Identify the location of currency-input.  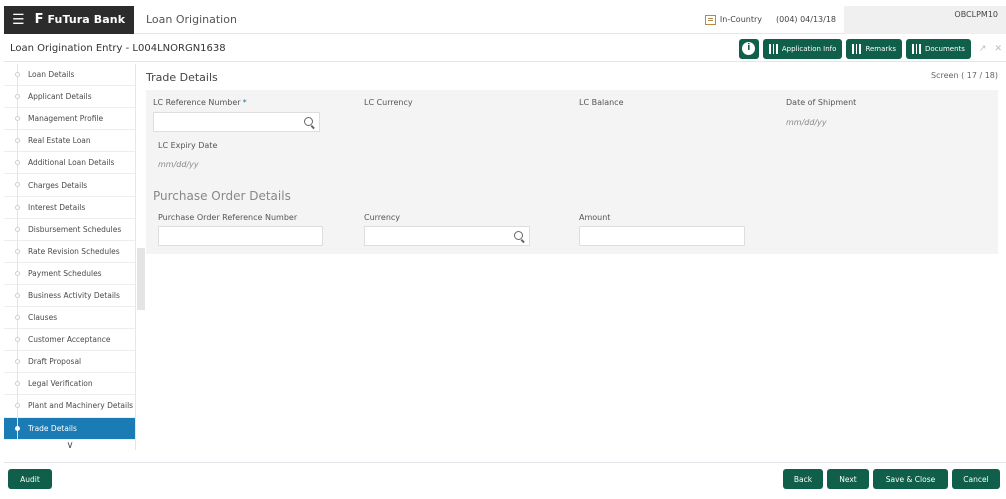
(447, 236).